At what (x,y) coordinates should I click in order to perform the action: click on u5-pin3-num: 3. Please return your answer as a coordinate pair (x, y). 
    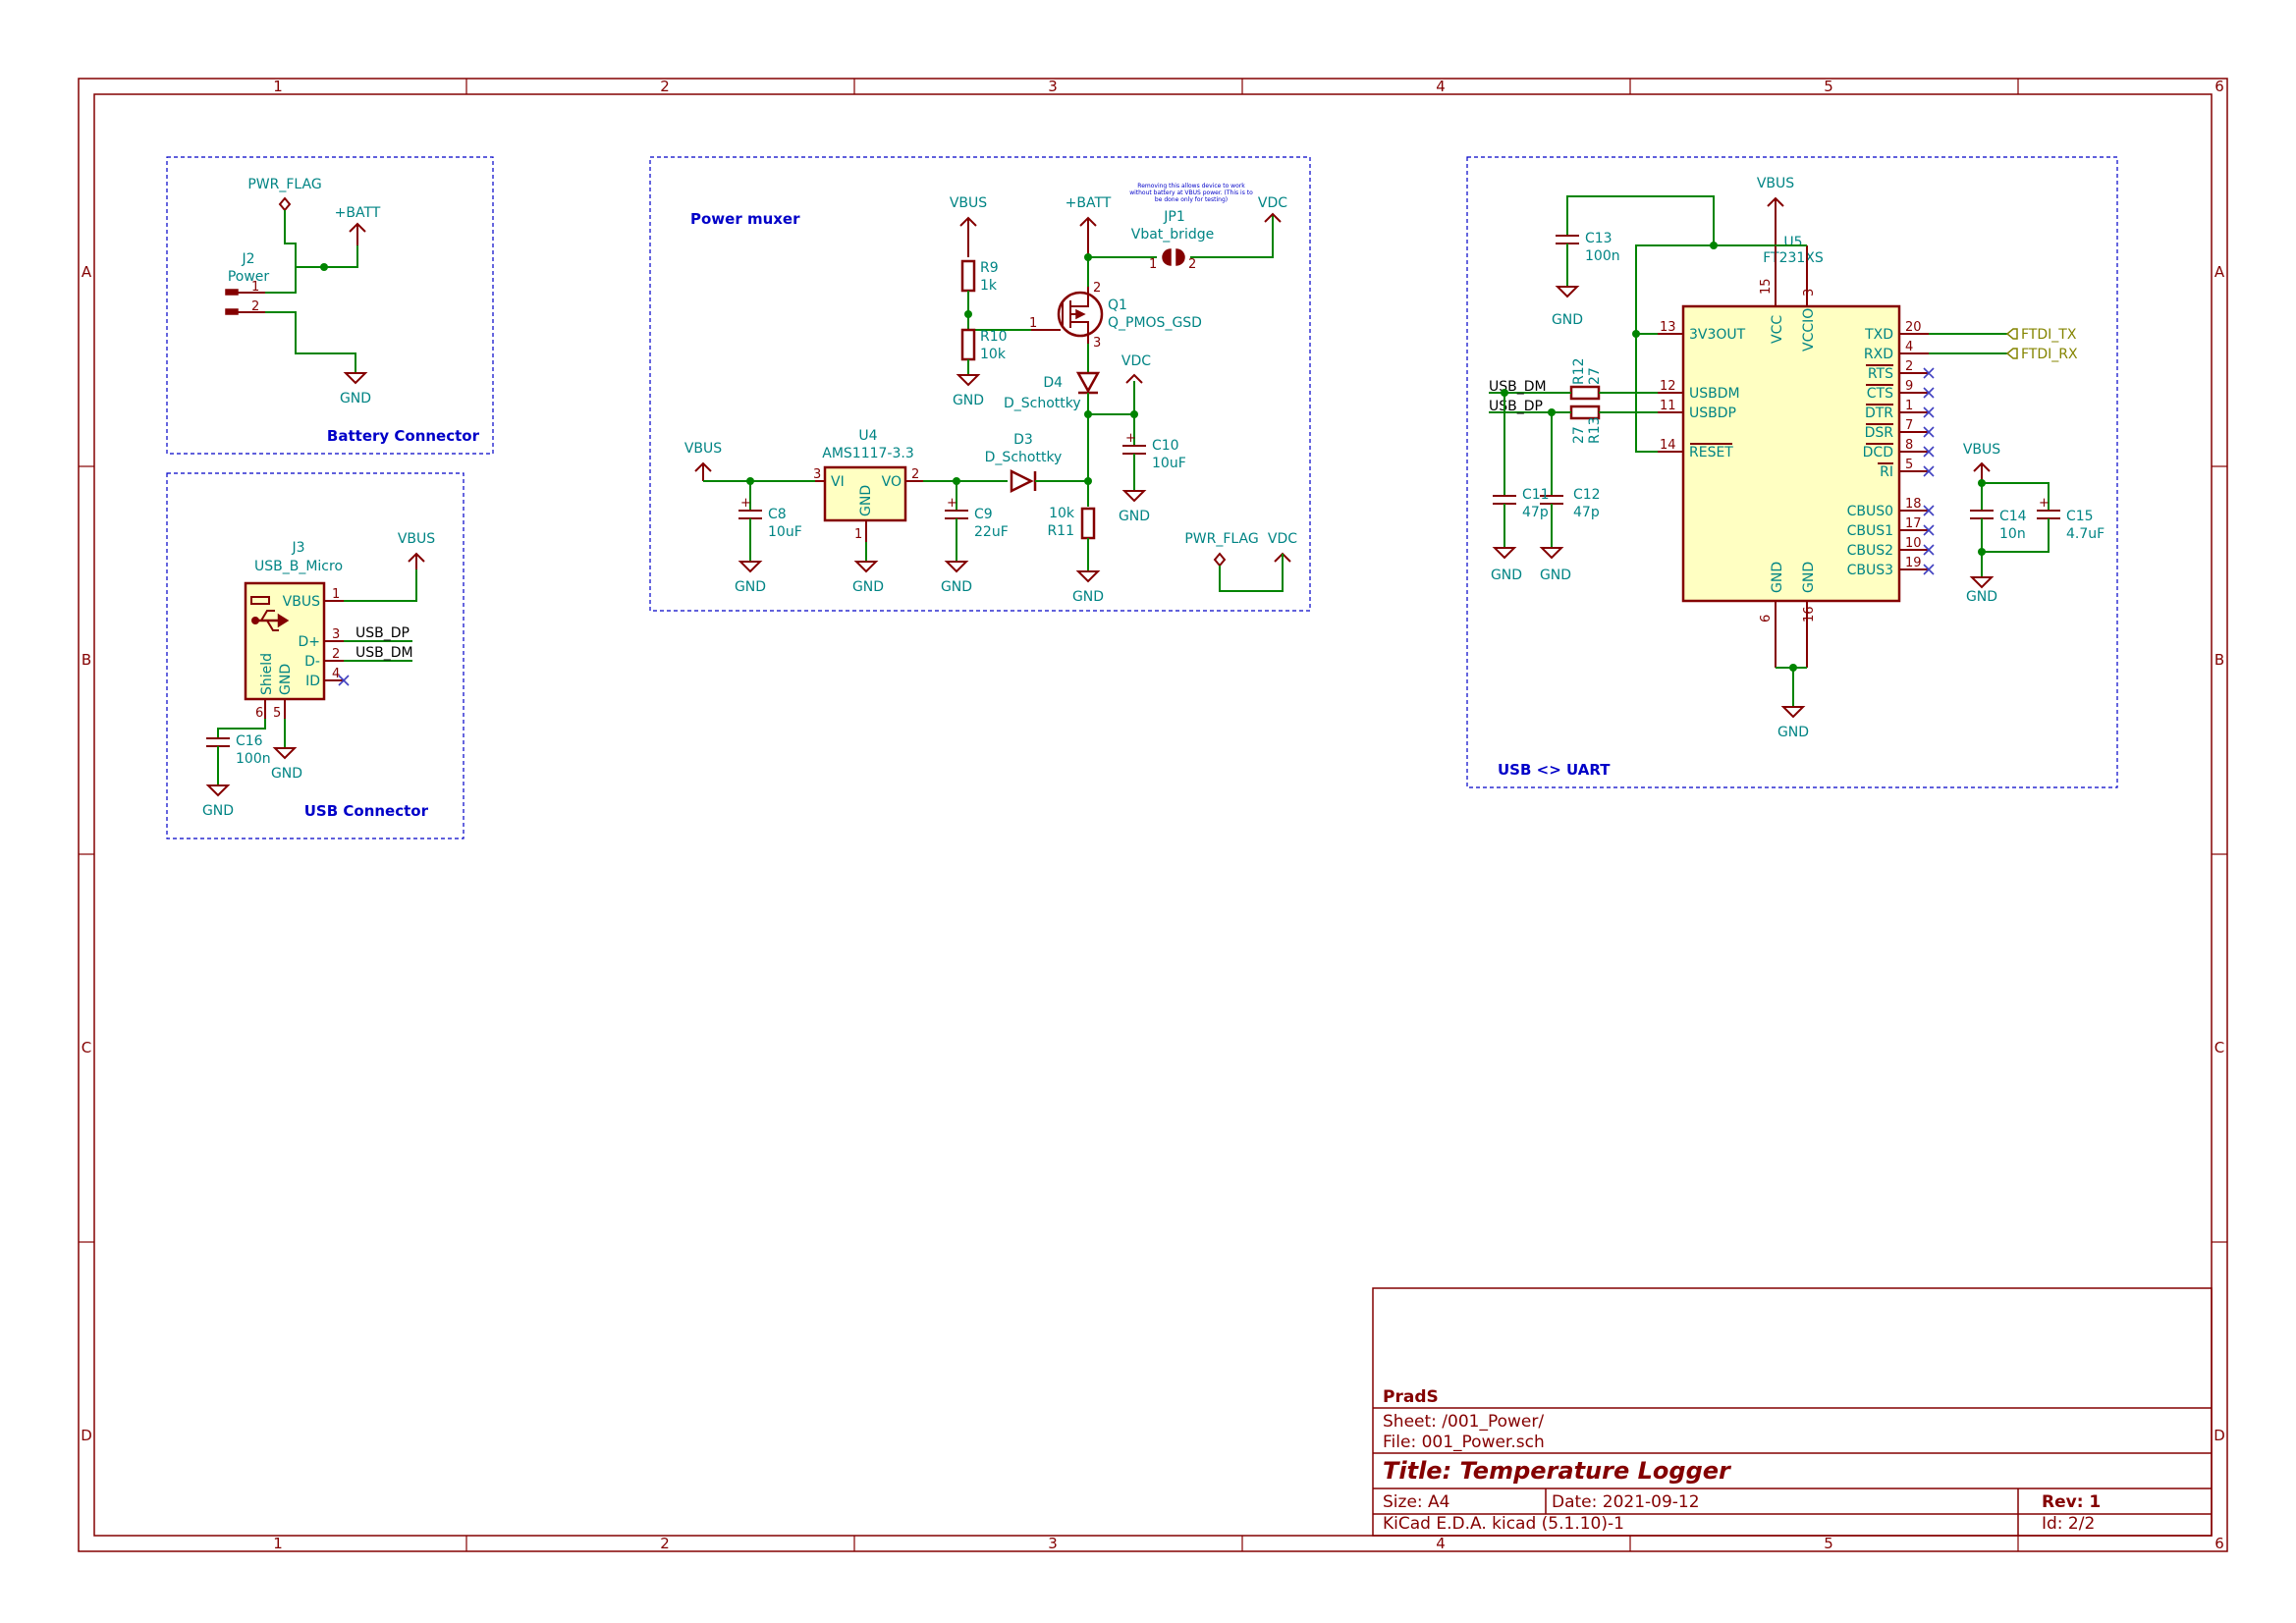
    Looking at the image, I should click on (1809, 293).